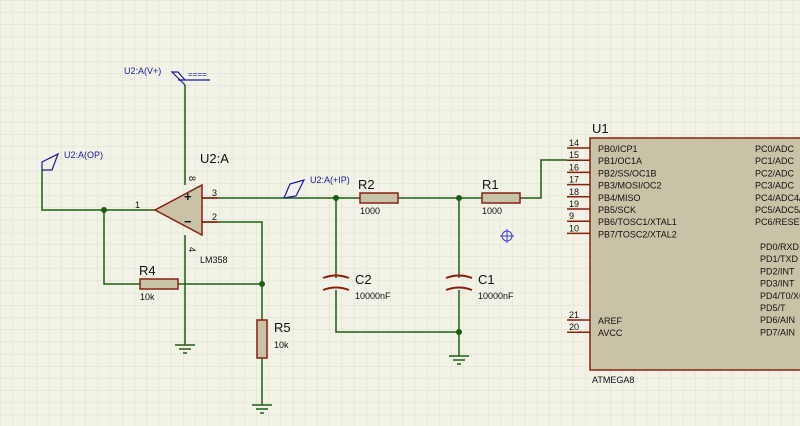 The height and width of the screenshot is (426, 800). What do you see at coordinates (780, 296) in the screenshot?
I see `mcu-pin-name: PD4/T0/XCK` at bounding box center [780, 296].